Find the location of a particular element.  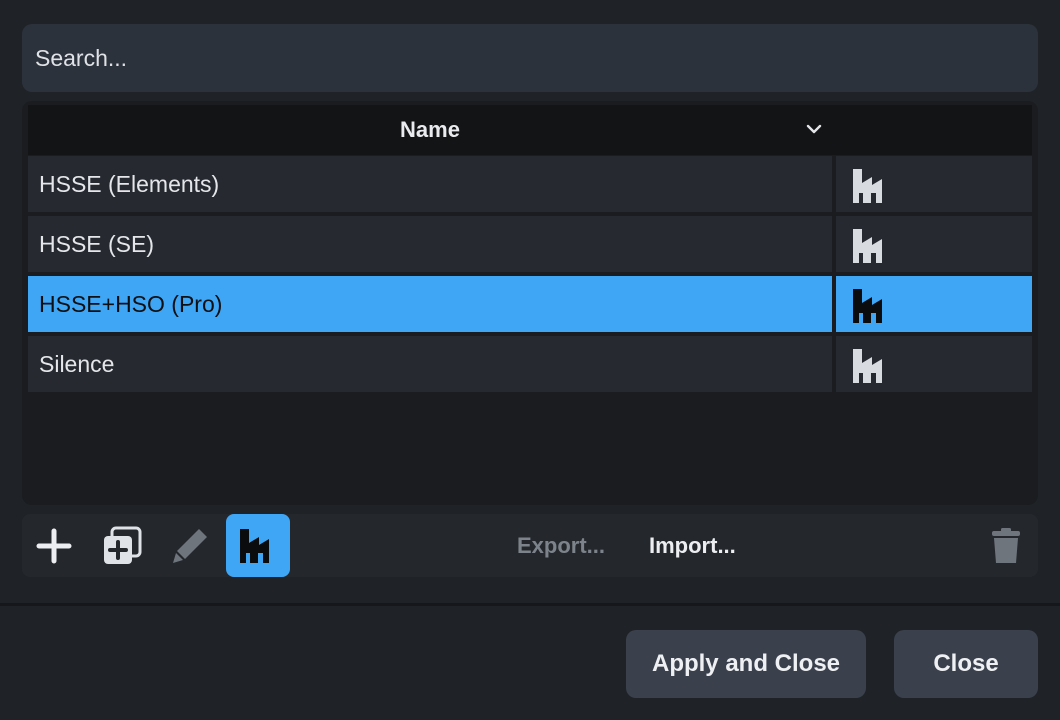

duplicate-button is located at coordinates (122, 545).